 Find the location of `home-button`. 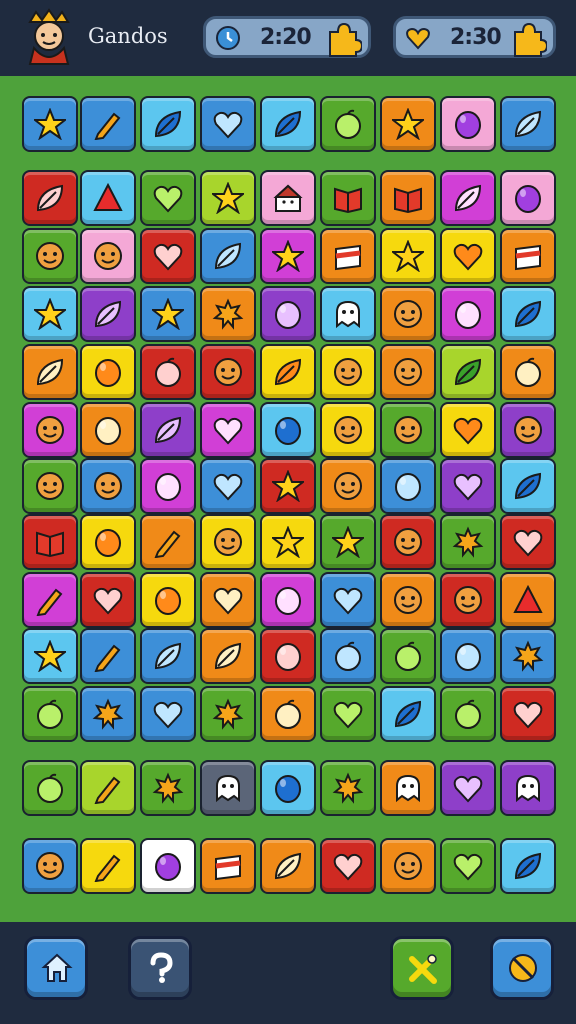

home-button is located at coordinates (56, 968).